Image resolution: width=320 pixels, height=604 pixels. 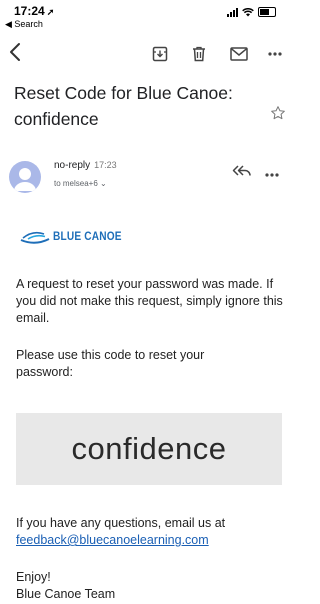 What do you see at coordinates (248, 11) in the screenshot?
I see `wifi-icon` at bounding box center [248, 11].